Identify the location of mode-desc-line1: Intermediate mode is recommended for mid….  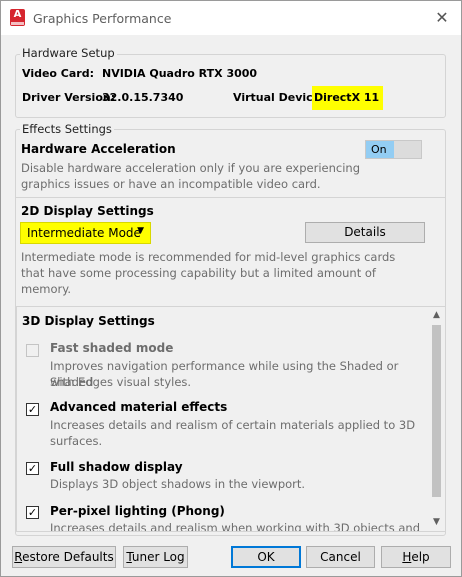
(208, 257).